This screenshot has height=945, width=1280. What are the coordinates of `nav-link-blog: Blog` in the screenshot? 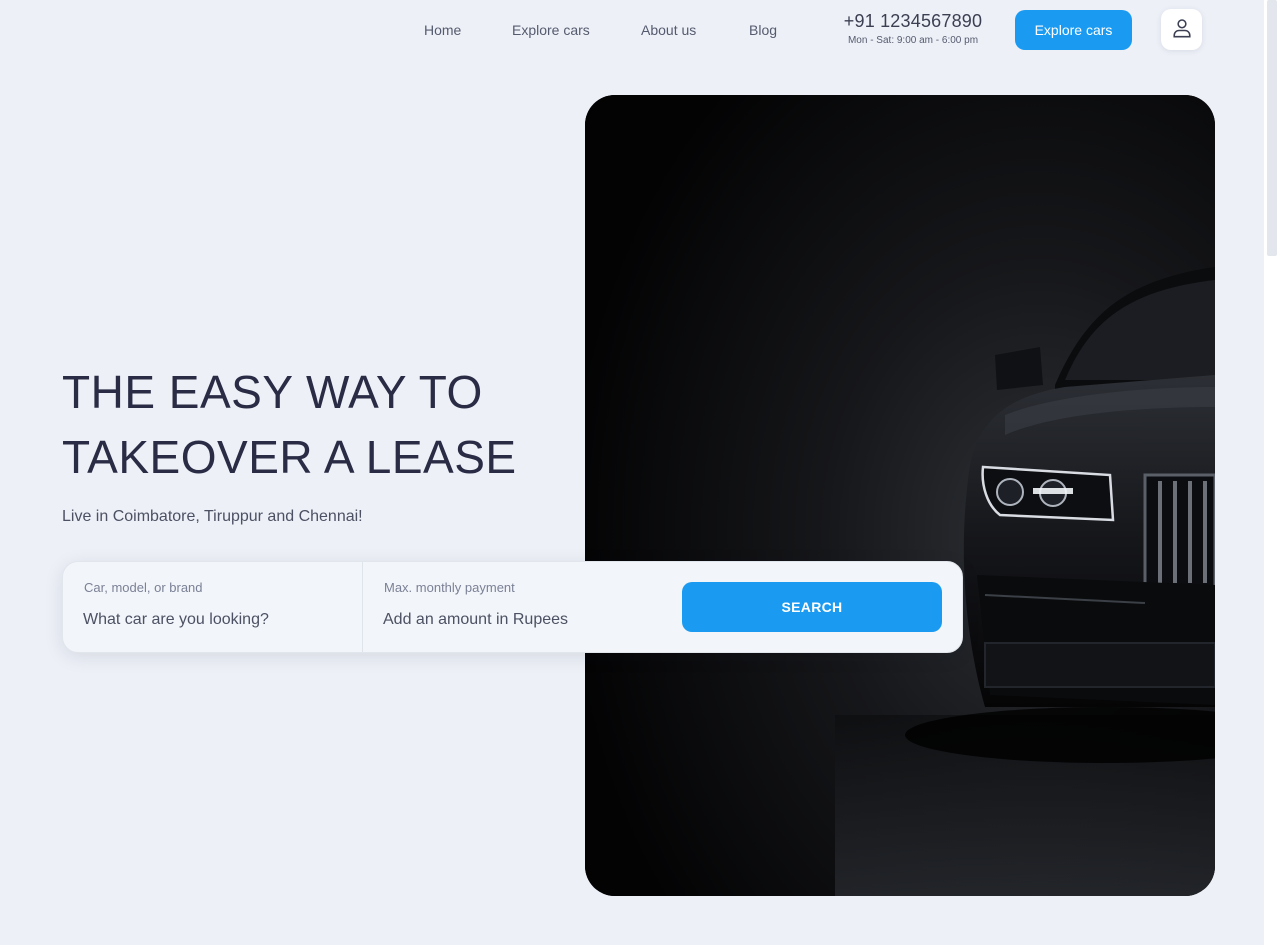 It's located at (763, 30).